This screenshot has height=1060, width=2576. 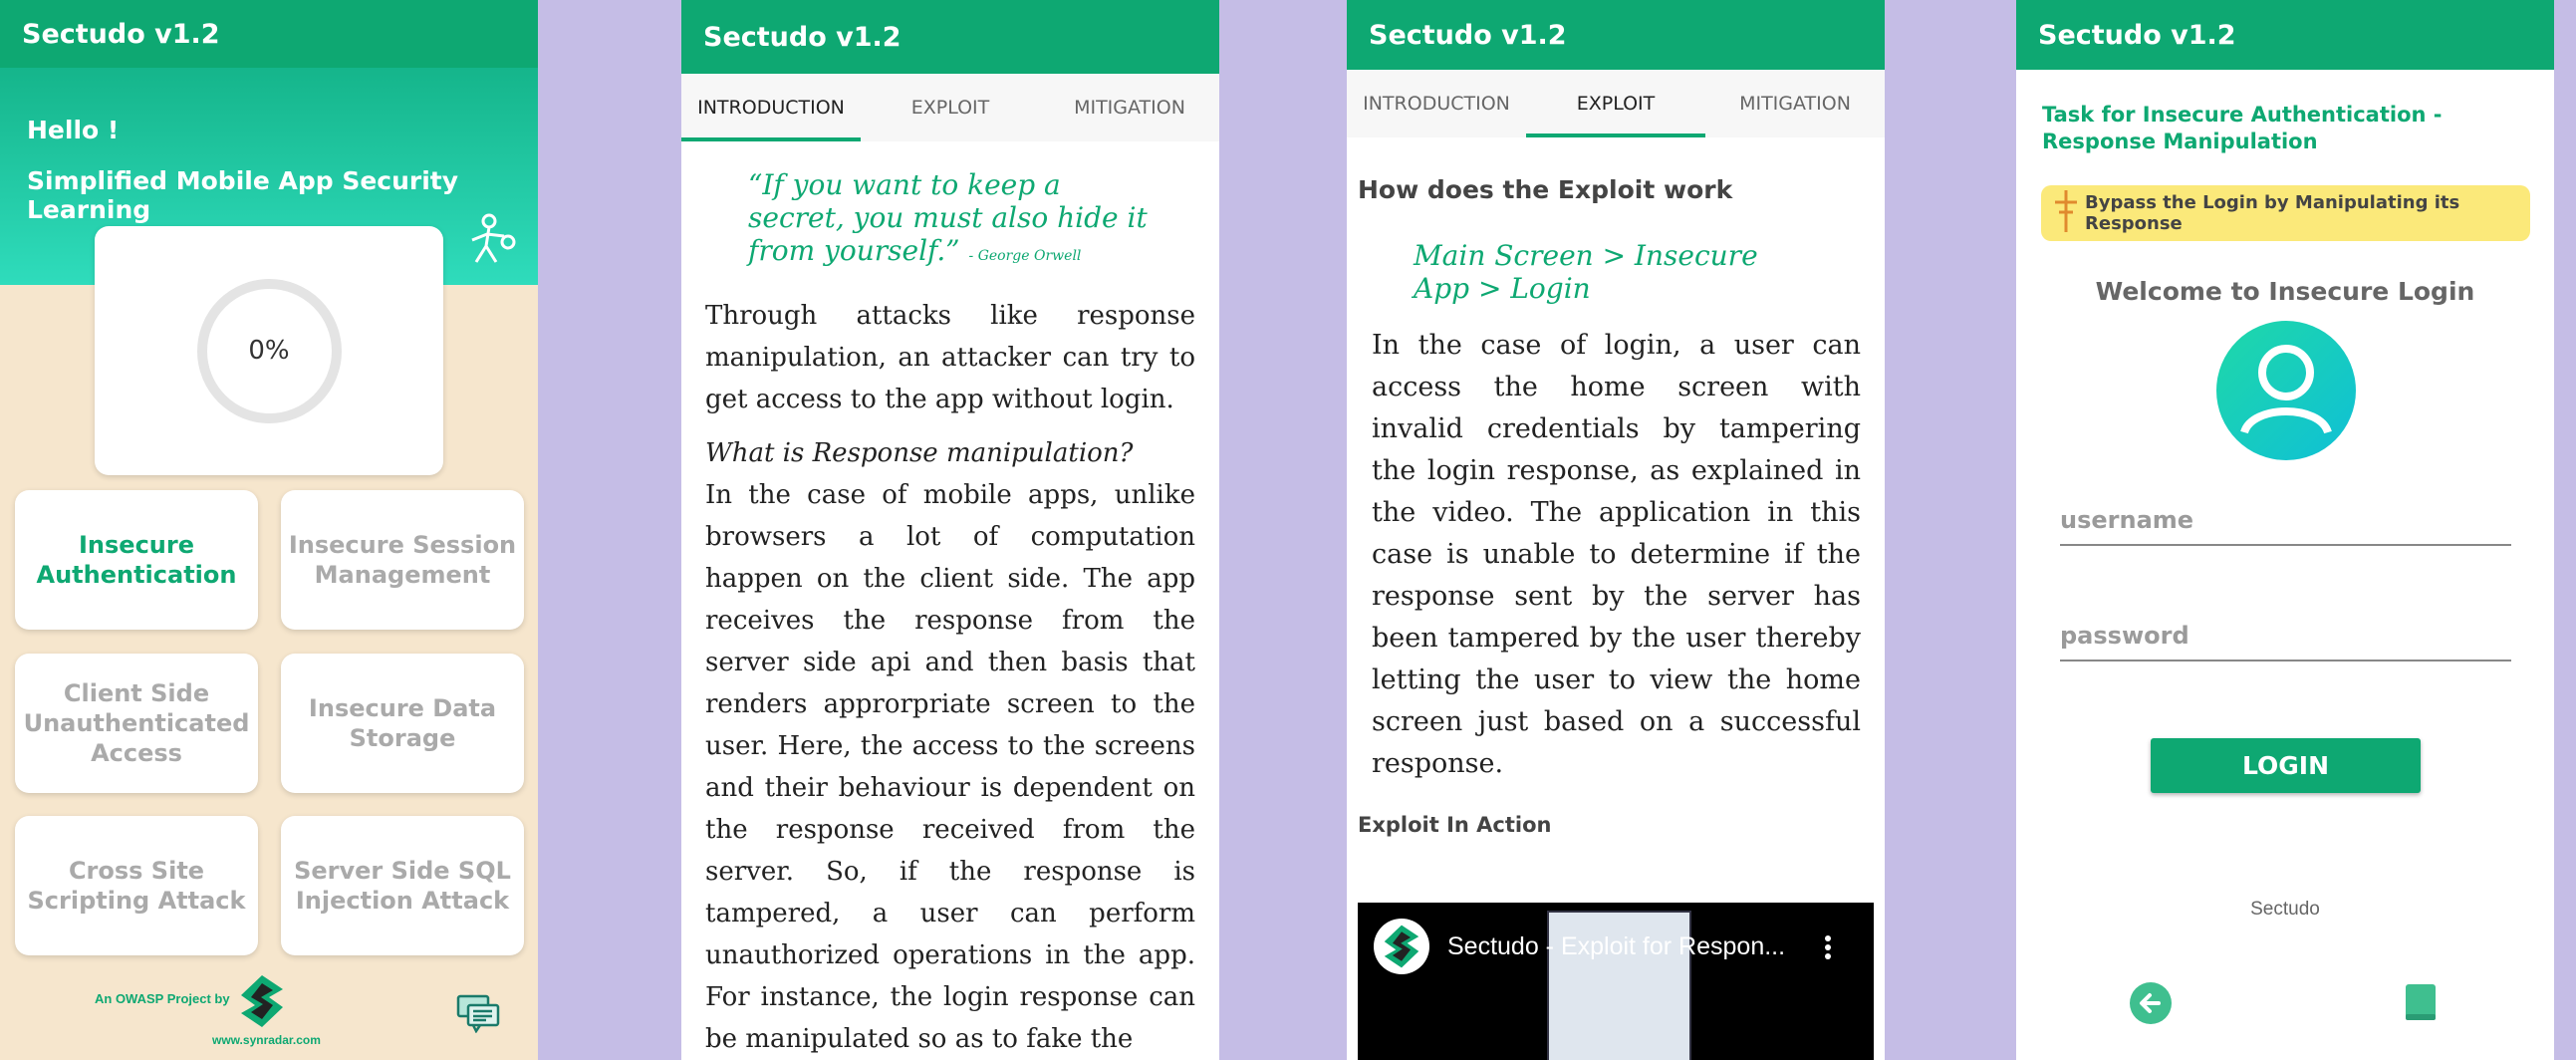 I want to click on exploit-heading: How does the Exploit work, so click(x=1545, y=189).